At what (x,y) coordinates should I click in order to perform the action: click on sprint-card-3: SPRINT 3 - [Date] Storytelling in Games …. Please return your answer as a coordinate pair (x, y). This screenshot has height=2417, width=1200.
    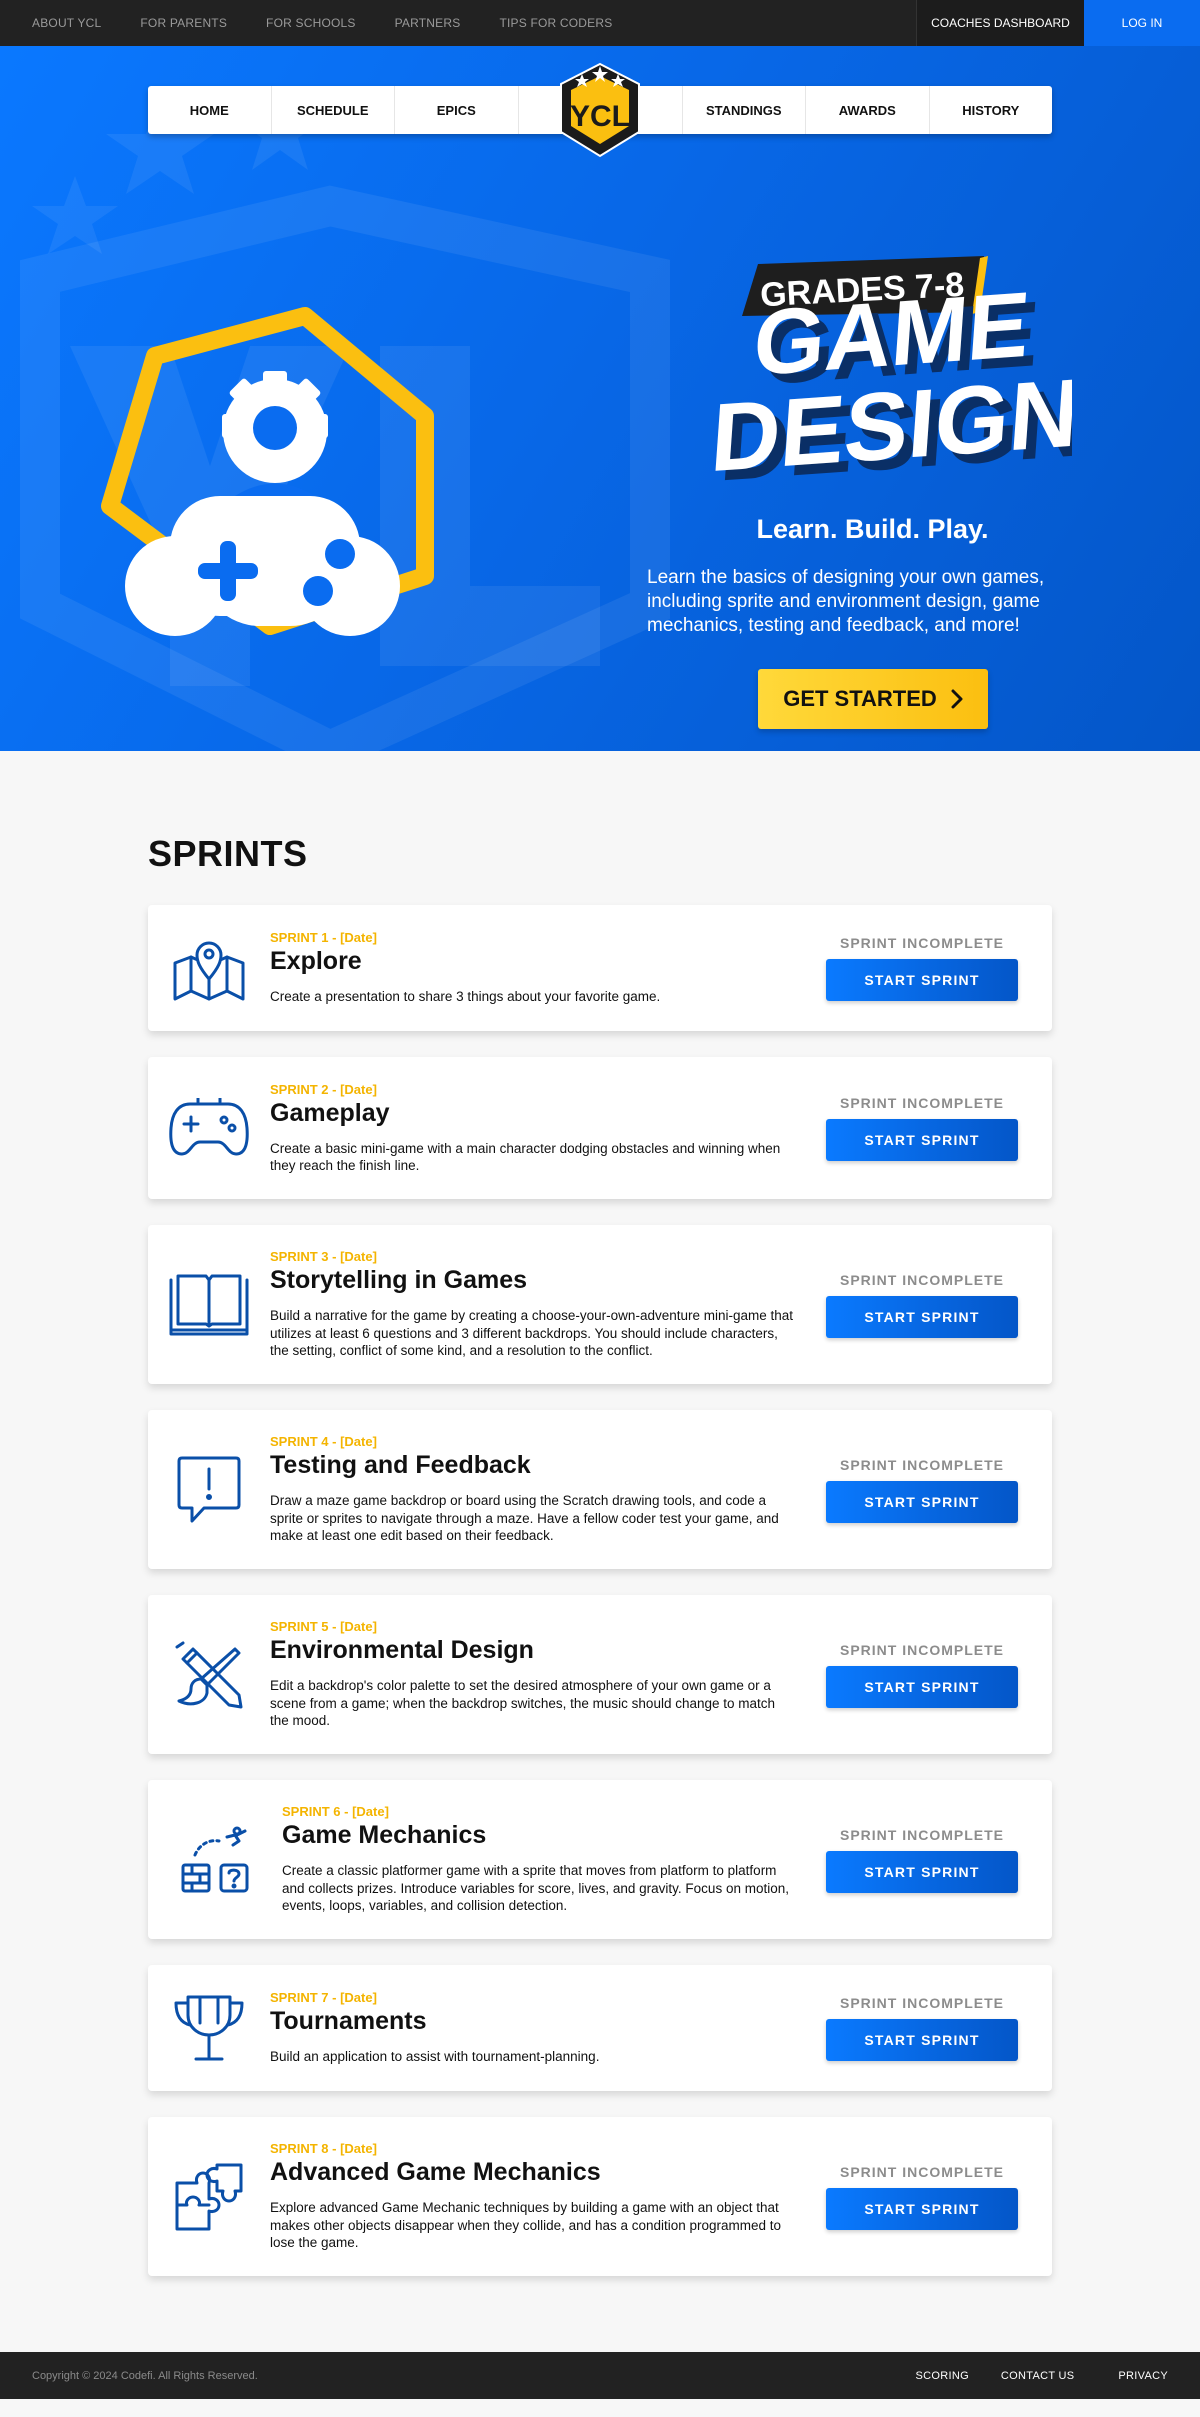
    Looking at the image, I should click on (600, 1304).